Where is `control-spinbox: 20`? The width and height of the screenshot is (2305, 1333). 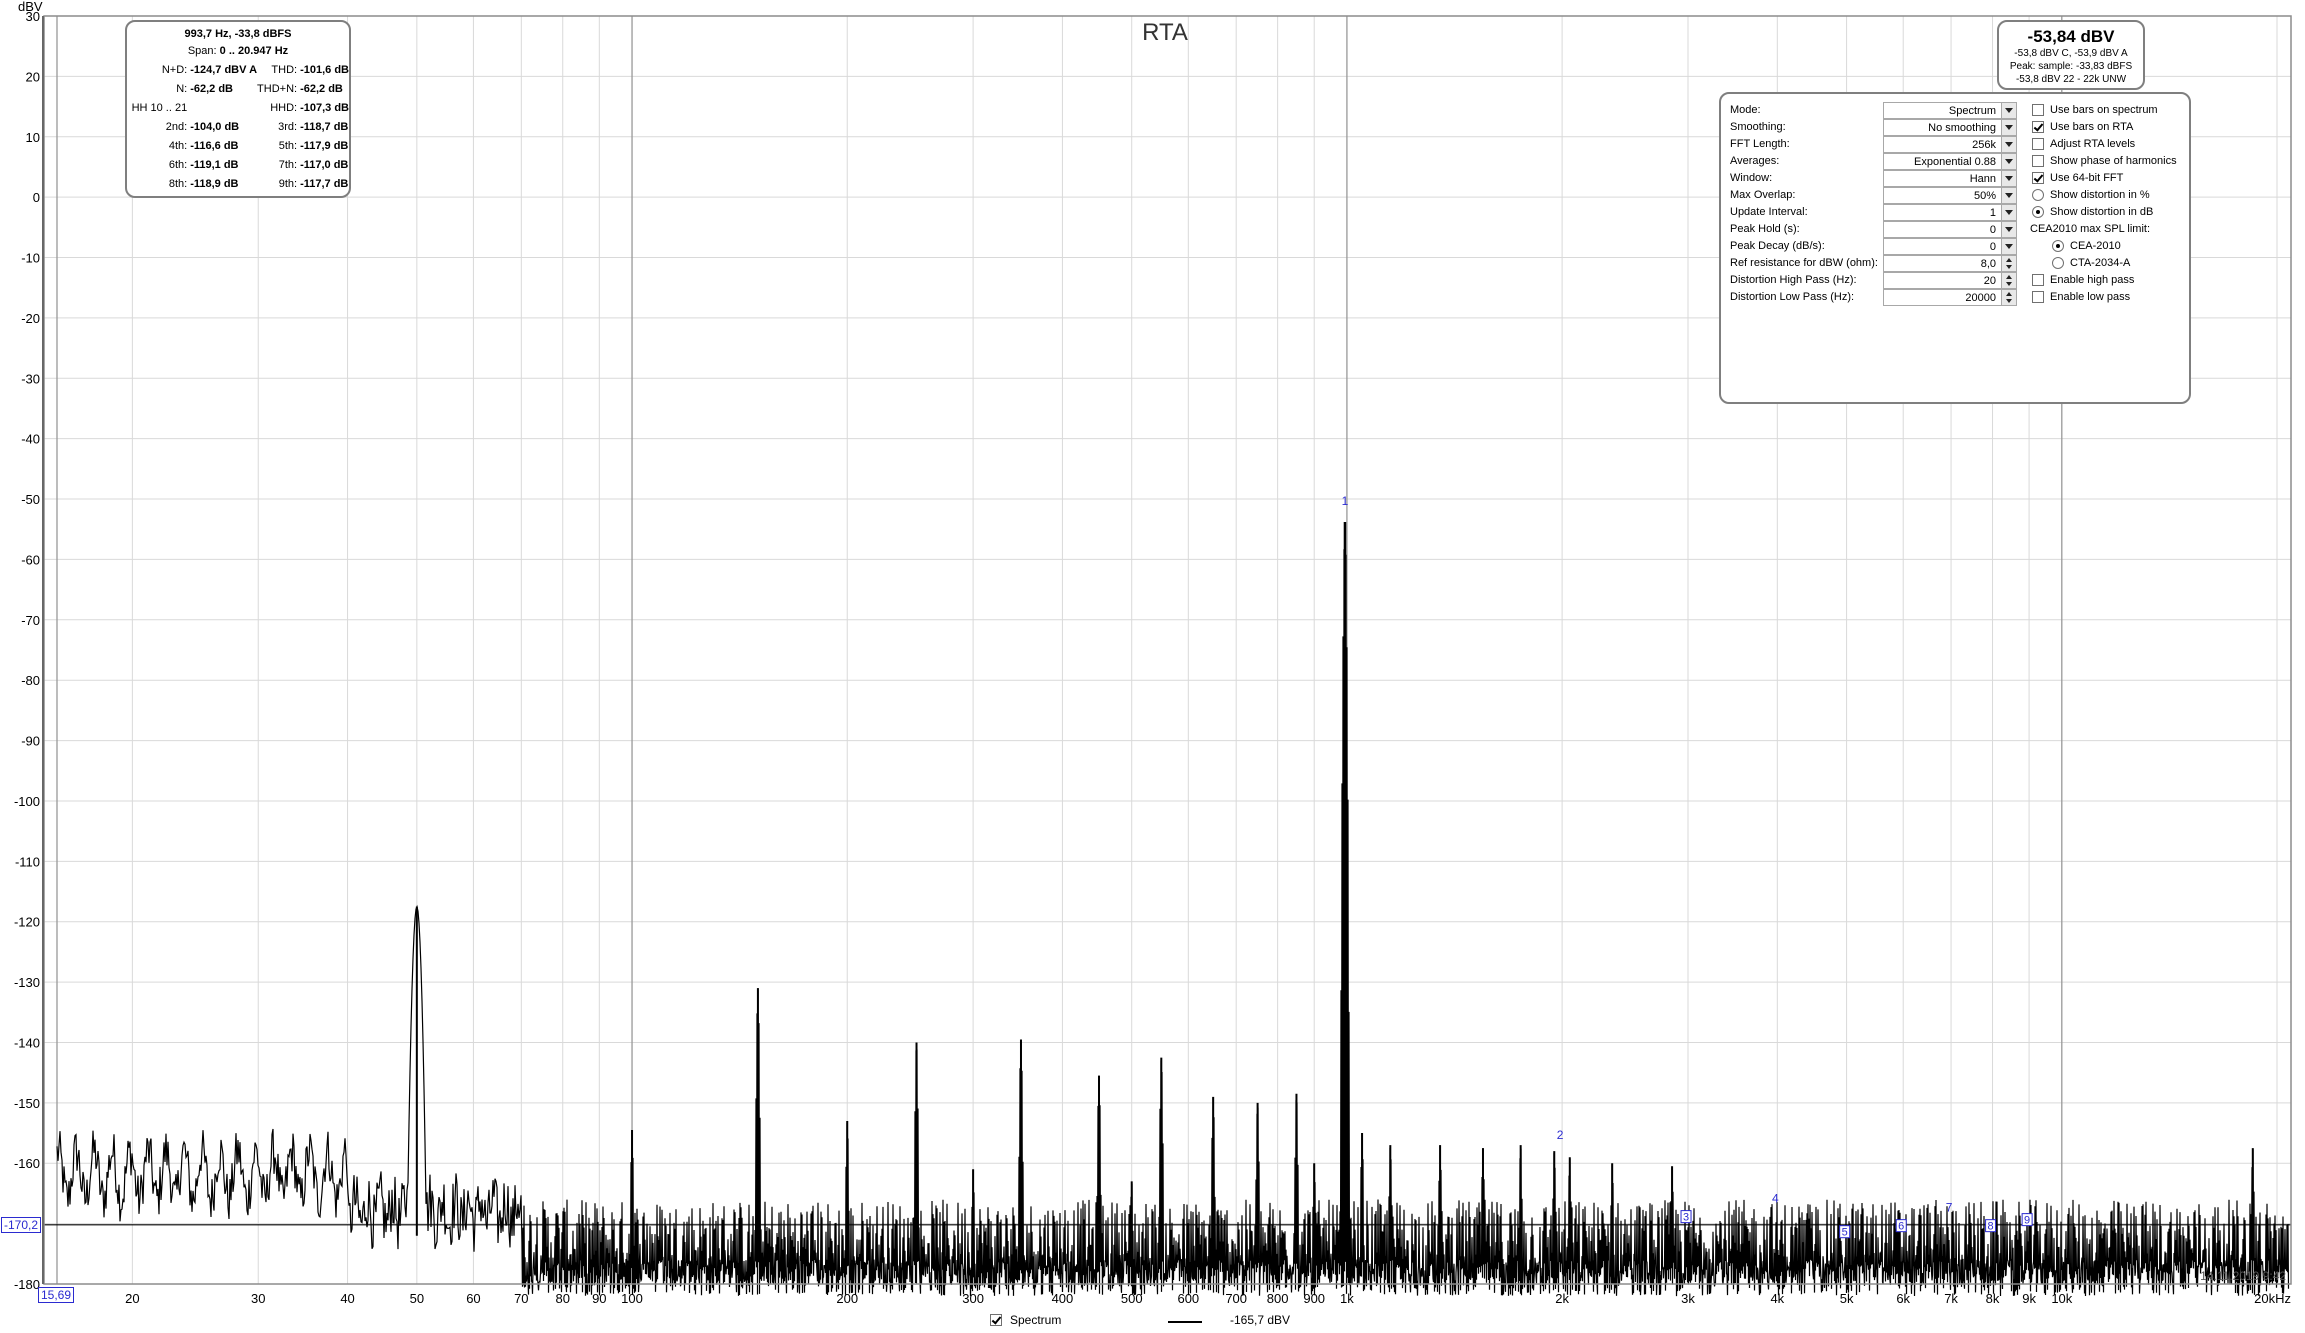
control-spinbox: 20 is located at coordinates (1950, 280).